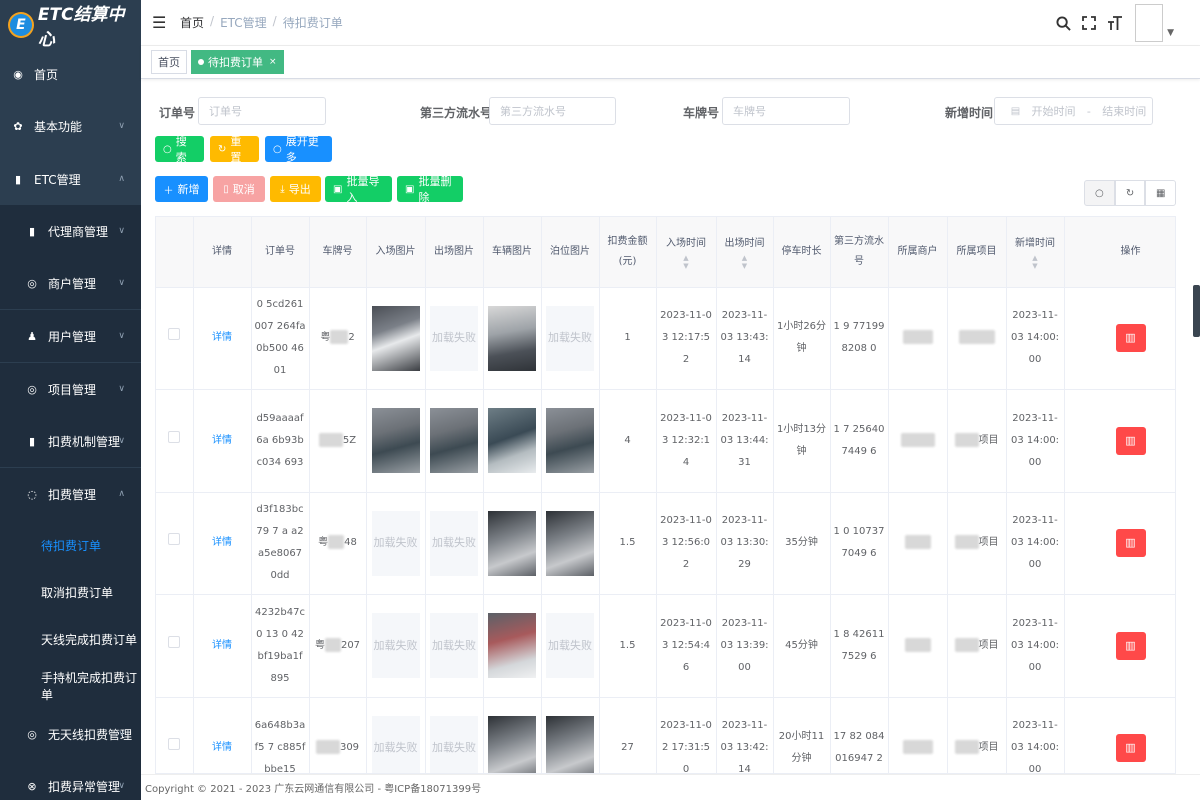 Image resolution: width=1200 pixels, height=800 pixels. I want to click on project-cell: 项目, so click(977, 646).